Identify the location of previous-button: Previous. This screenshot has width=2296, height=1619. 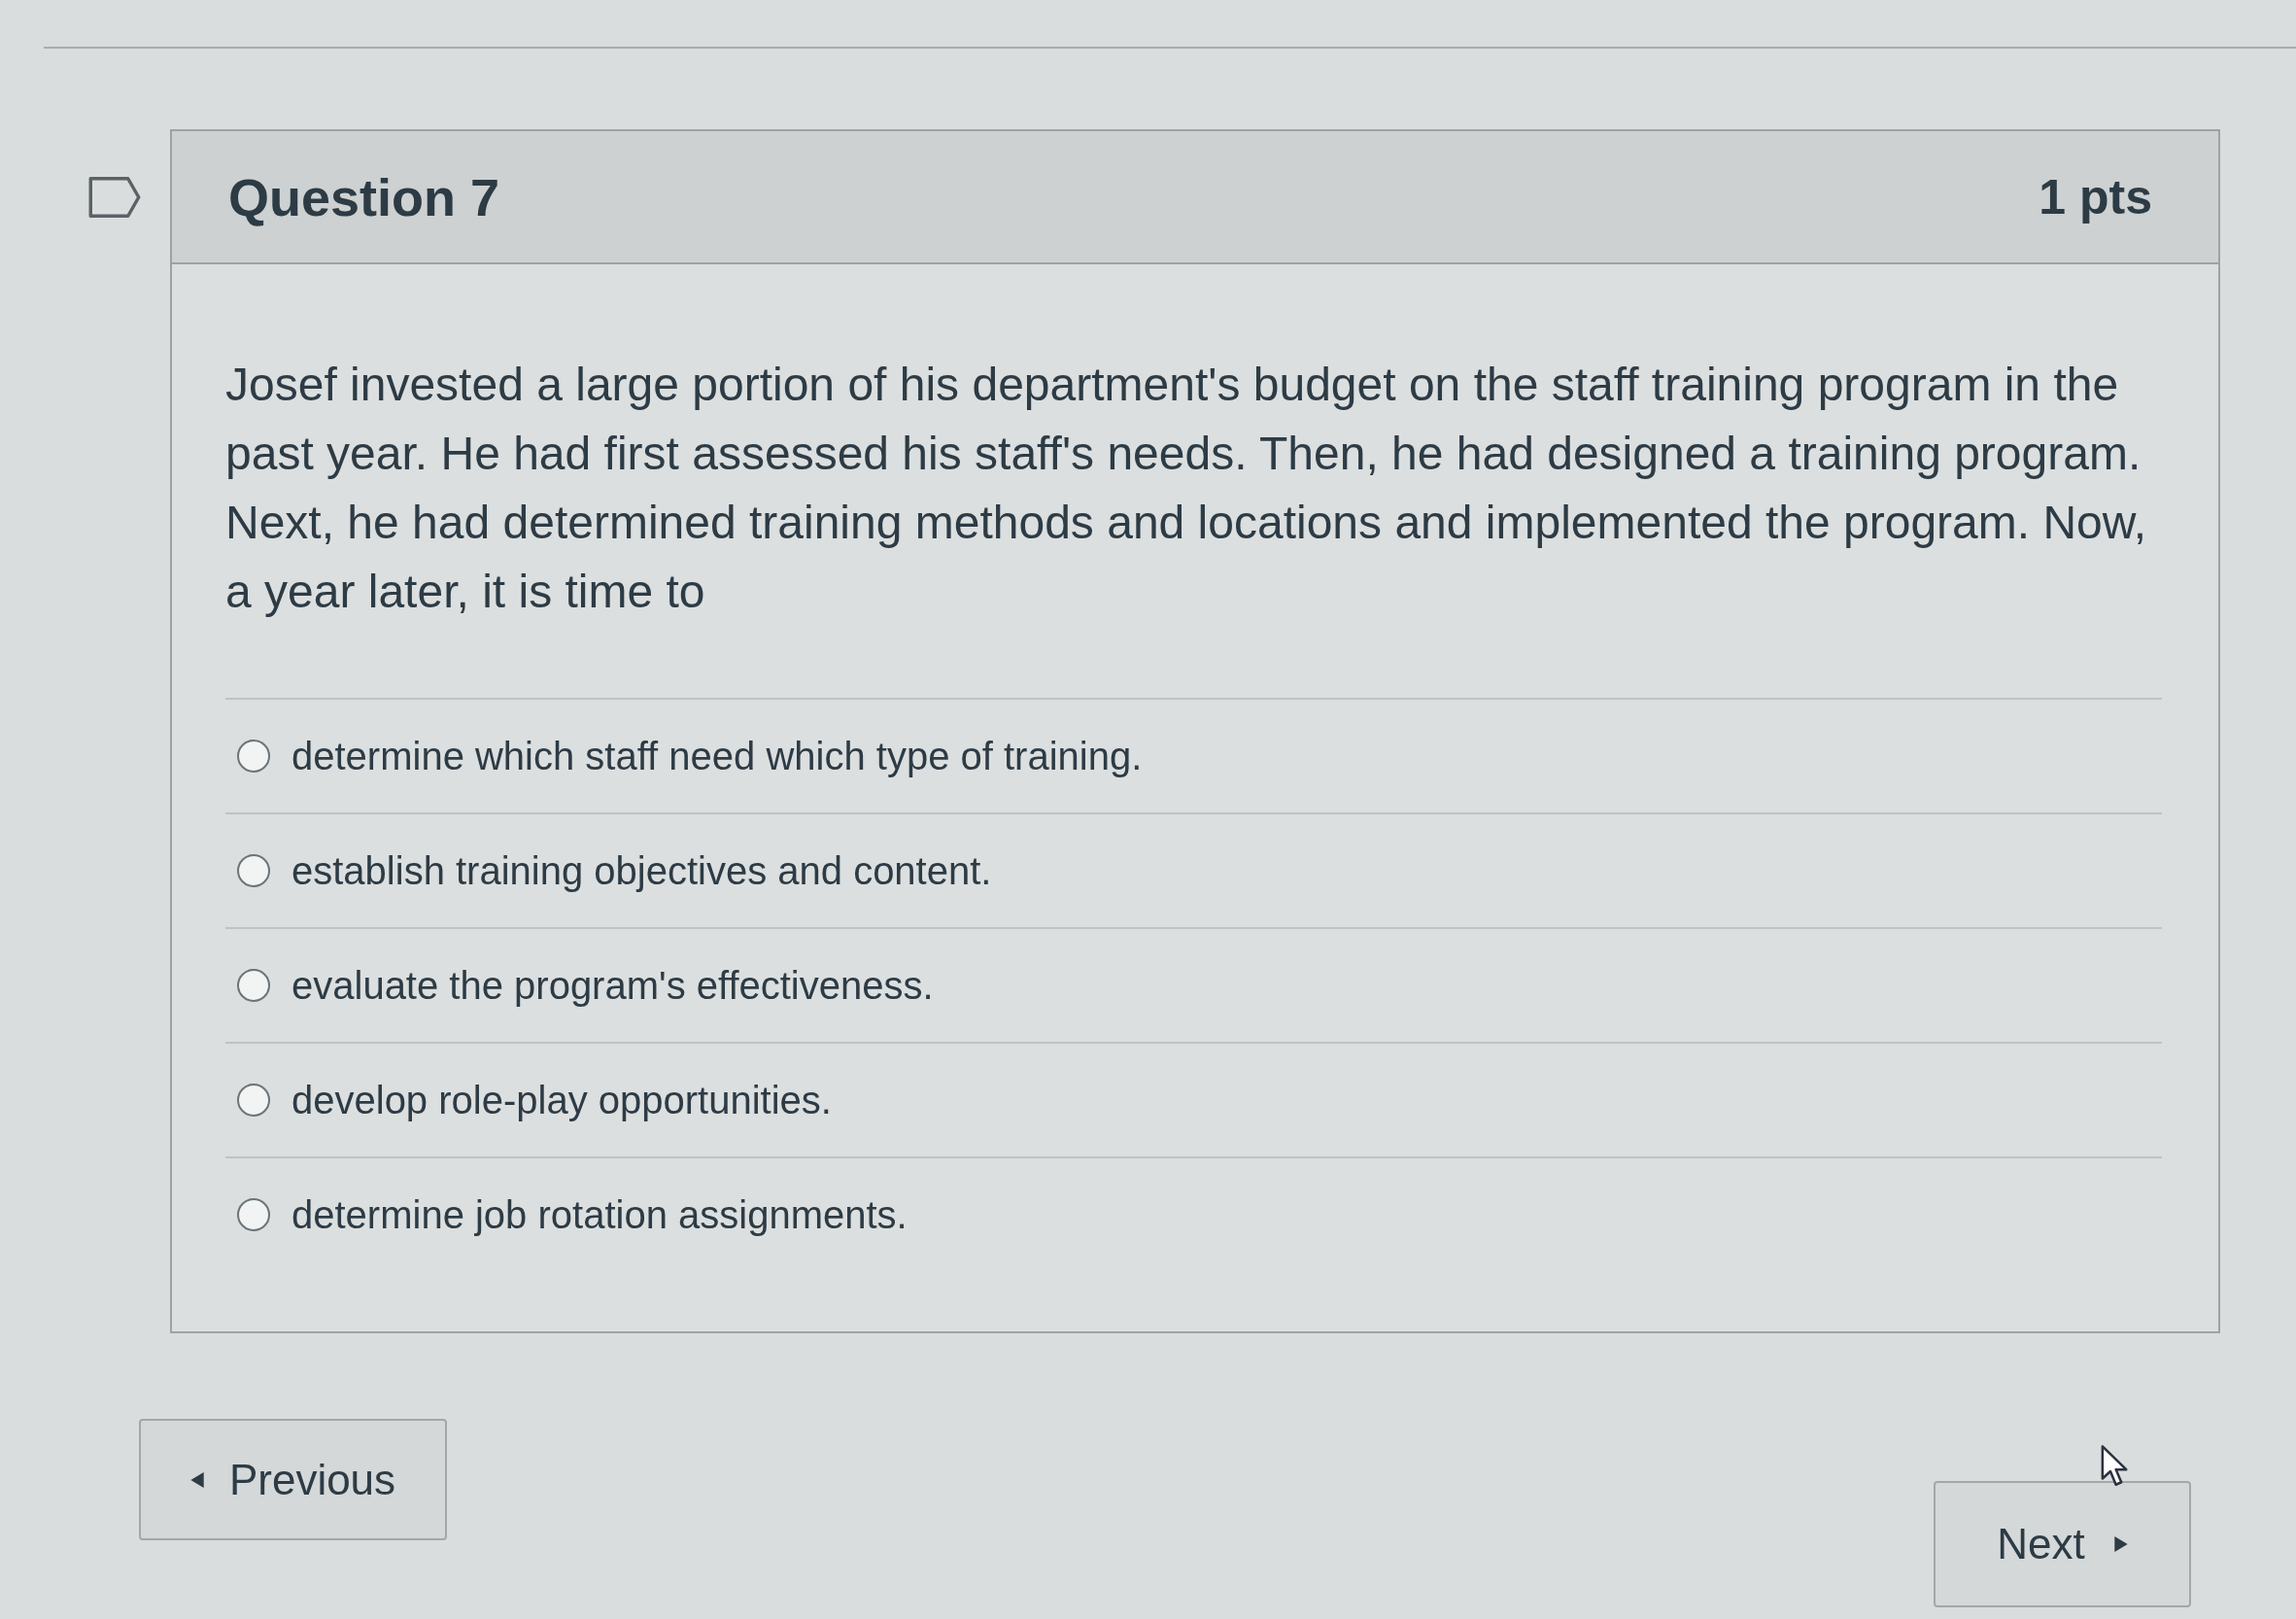
(293, 1480).